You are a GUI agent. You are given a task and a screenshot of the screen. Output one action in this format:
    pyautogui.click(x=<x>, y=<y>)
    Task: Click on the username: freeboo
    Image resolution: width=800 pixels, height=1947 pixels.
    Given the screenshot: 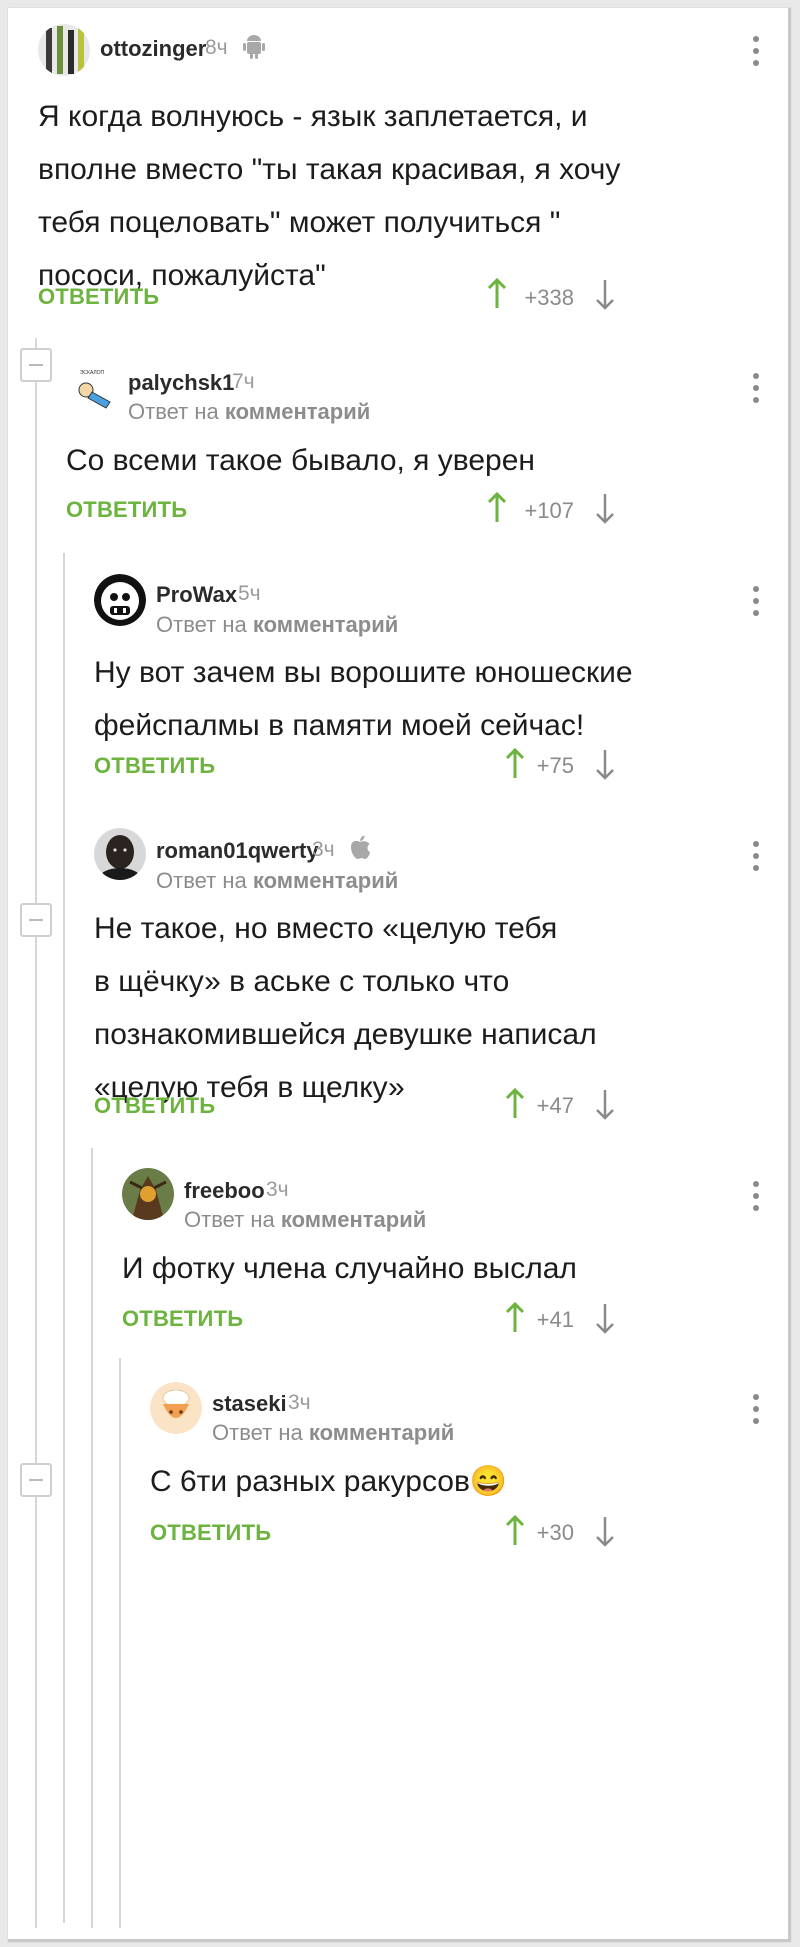 What is the action you would take?
    pyautogui.click(x=224, y=1191)
    